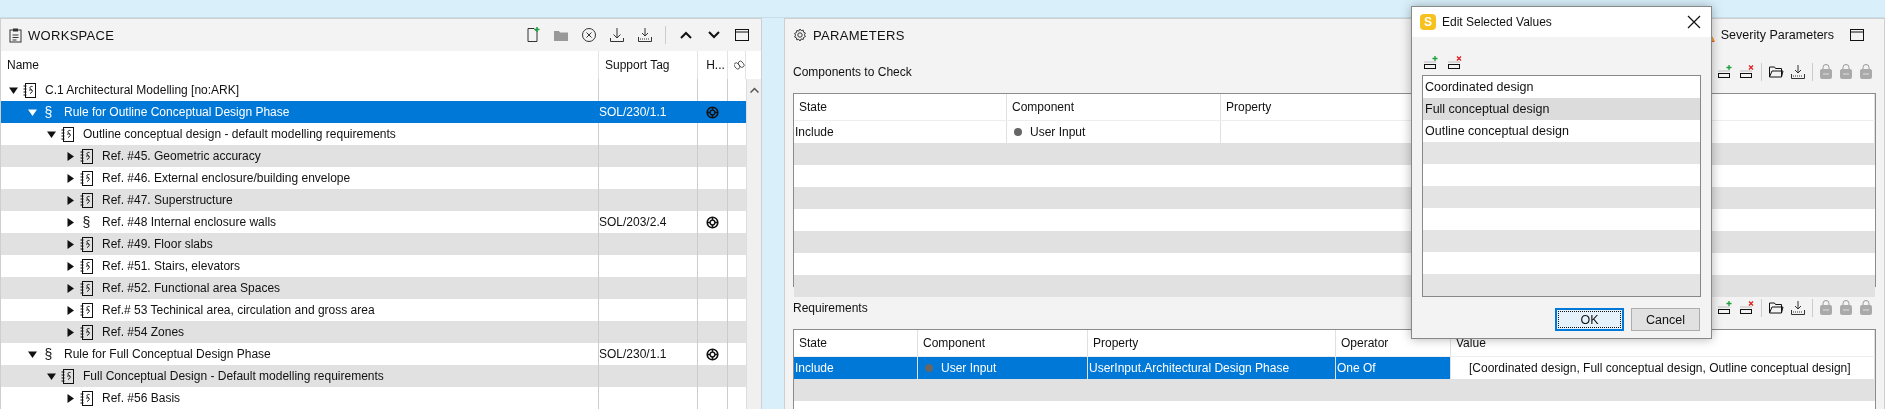 This screenshot has width=1885, height=409. Describe the element at coordinates (1189, 368) in the screenshot. I see `table-cell: UserInput.Architectural Design Phase` at that location.